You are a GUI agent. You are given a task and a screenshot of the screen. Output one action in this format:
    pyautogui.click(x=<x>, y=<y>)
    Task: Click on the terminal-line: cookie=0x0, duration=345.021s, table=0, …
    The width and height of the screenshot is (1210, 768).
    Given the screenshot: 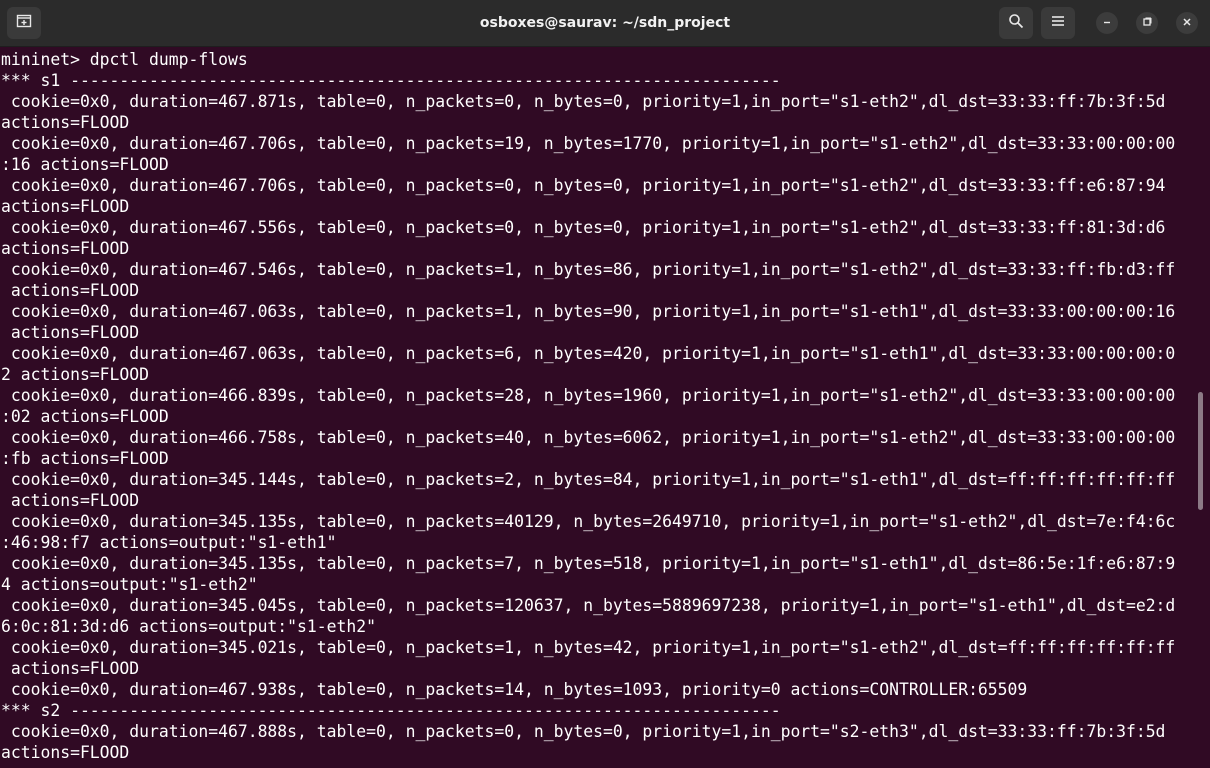 What is the action you would take?
    pyautogui.click(x=588, y=647)
    